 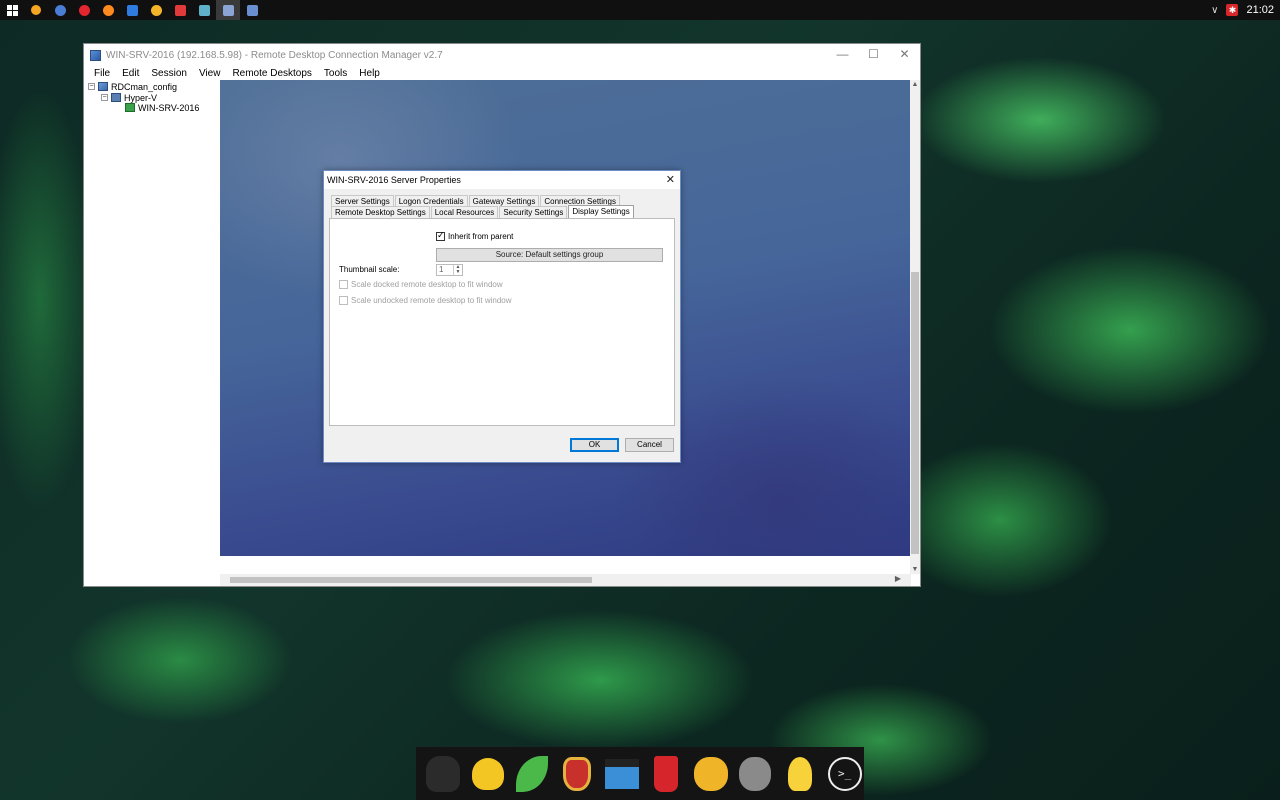 I want to click on leaf-icon, so click(x=532, y=774).